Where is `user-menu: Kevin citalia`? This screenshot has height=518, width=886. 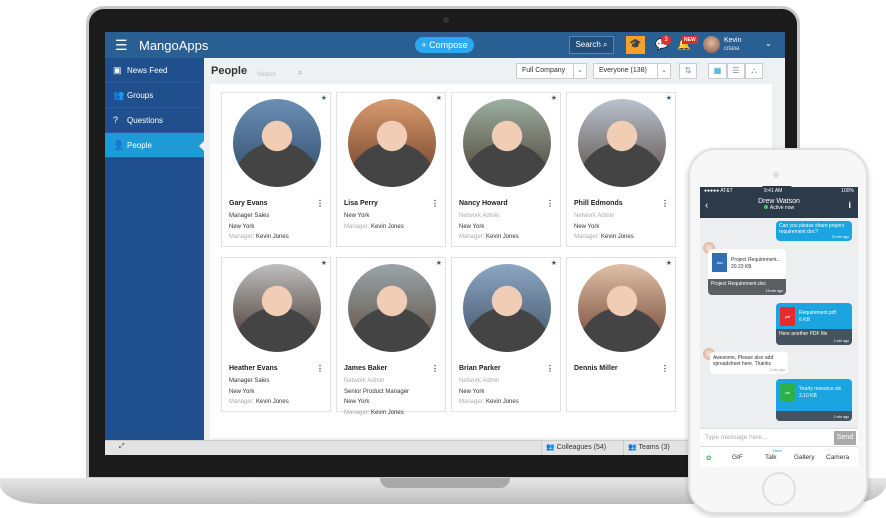
user-menu: Kevin citalia is located at coordinates (733, 45).